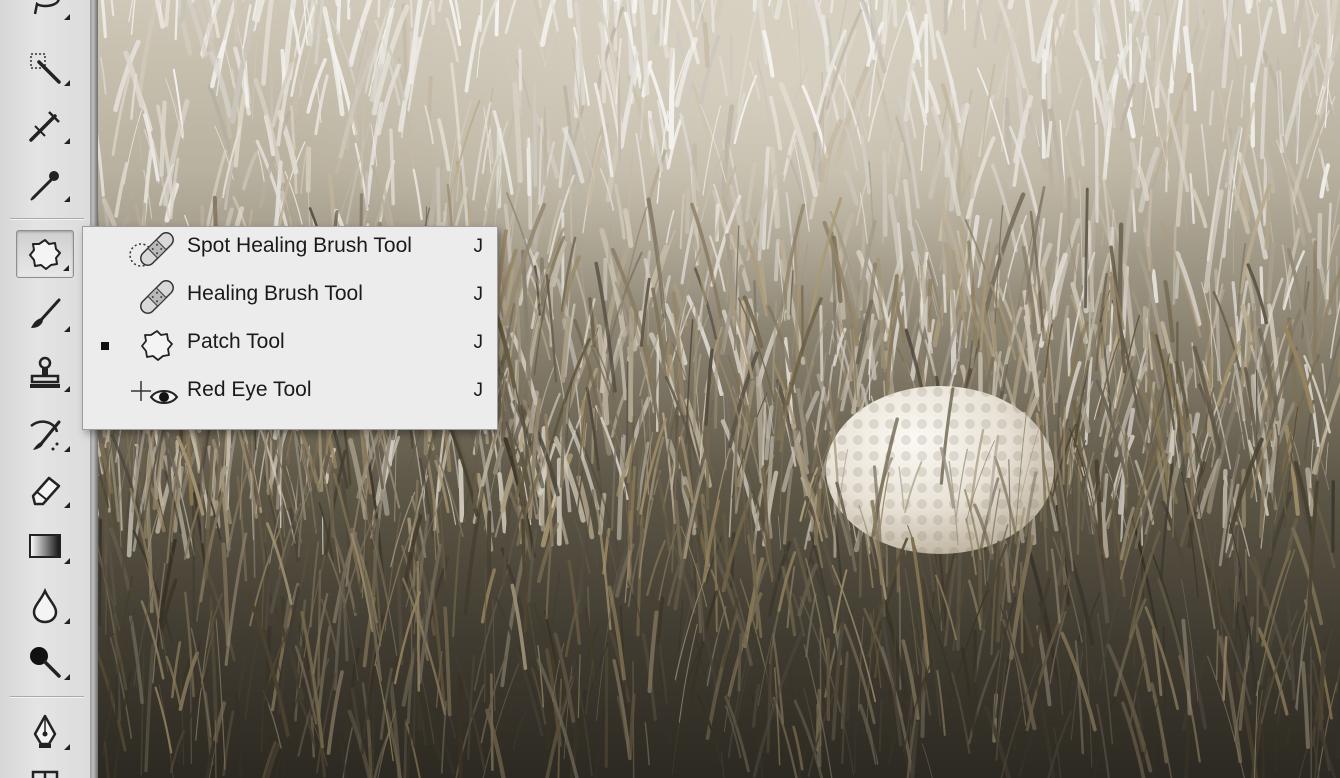 The height and width of the screenshot is (778, 1340). Describe the element at coordinates (151, 249) in the screenshot. I see `spot-healing-brush-icon` at that location.